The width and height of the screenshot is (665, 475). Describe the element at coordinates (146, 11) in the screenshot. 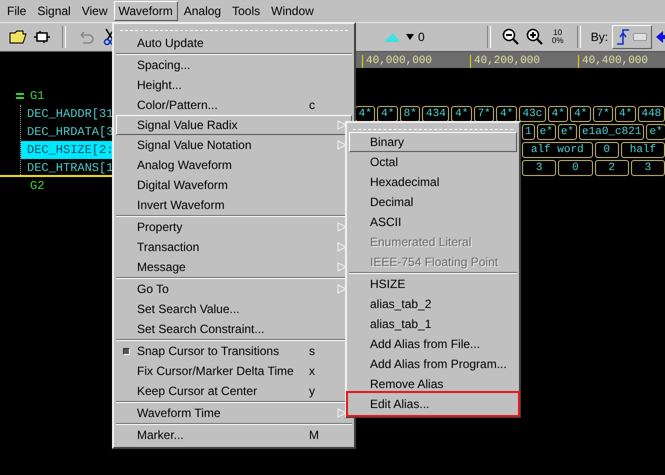

I see `menu-bar-item: Waveform` at that location.